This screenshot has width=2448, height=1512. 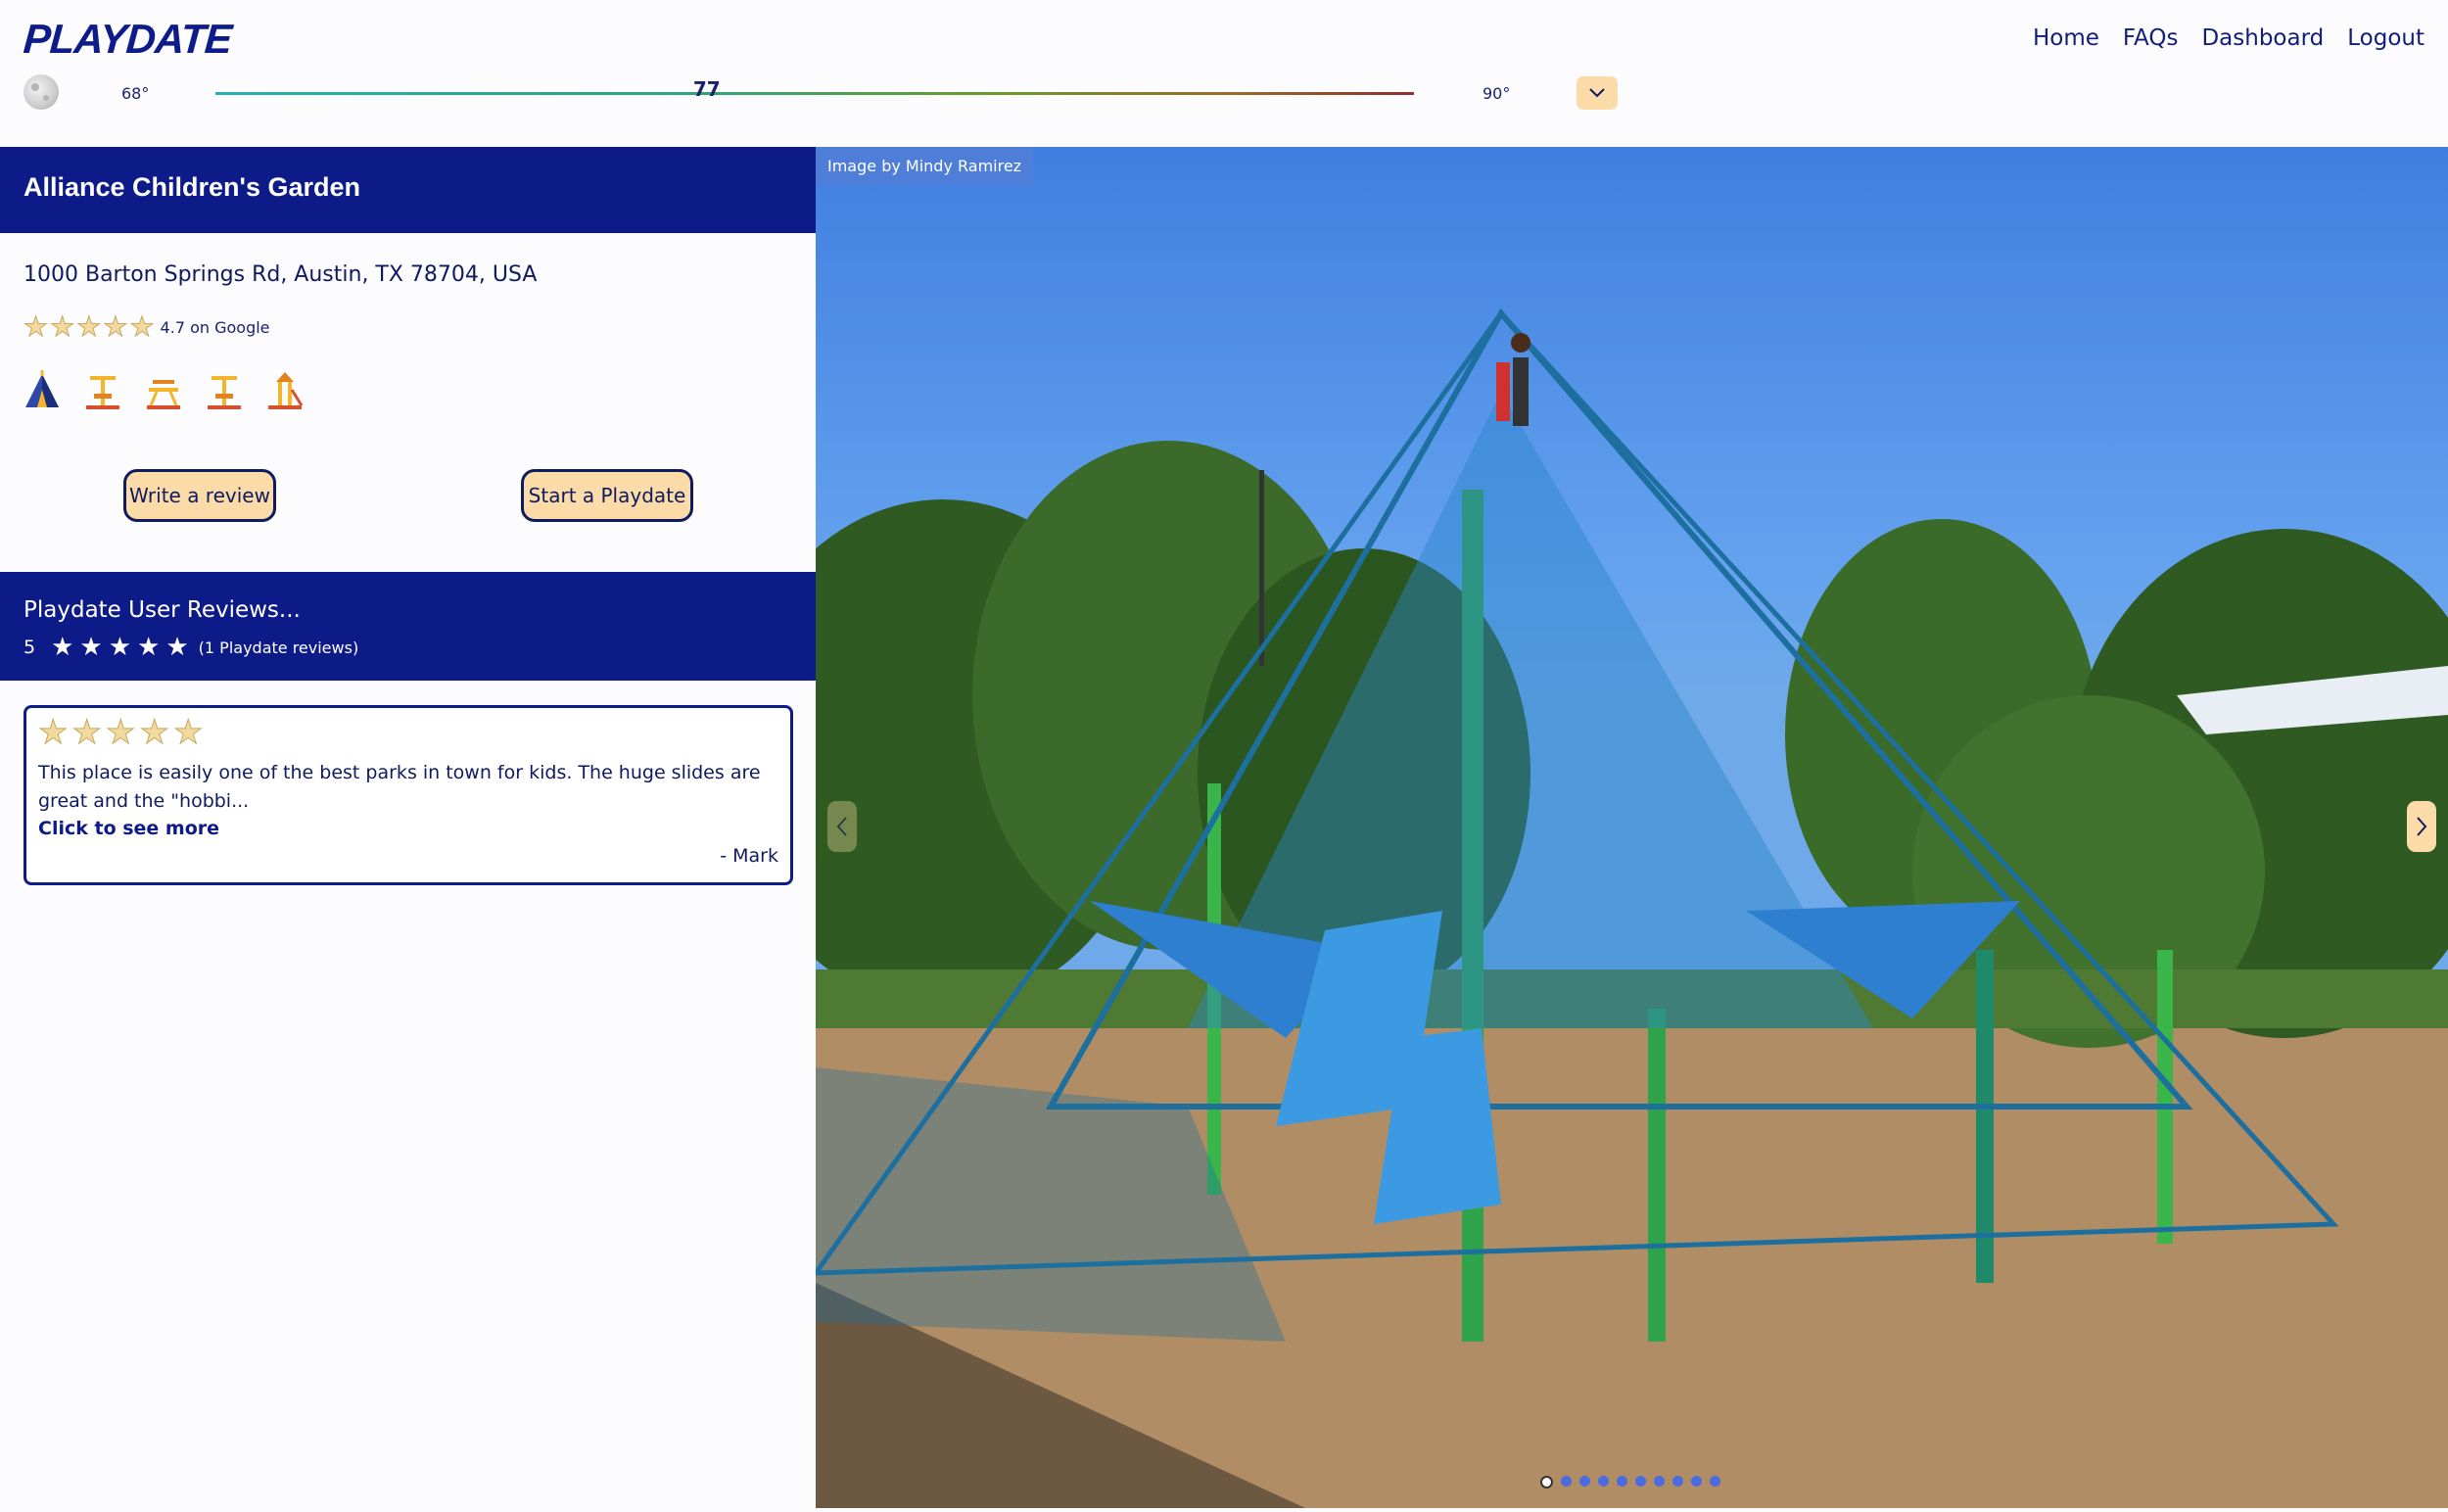 I want to click on nav-logout-link: Logout, so click(x=2385, y=38).